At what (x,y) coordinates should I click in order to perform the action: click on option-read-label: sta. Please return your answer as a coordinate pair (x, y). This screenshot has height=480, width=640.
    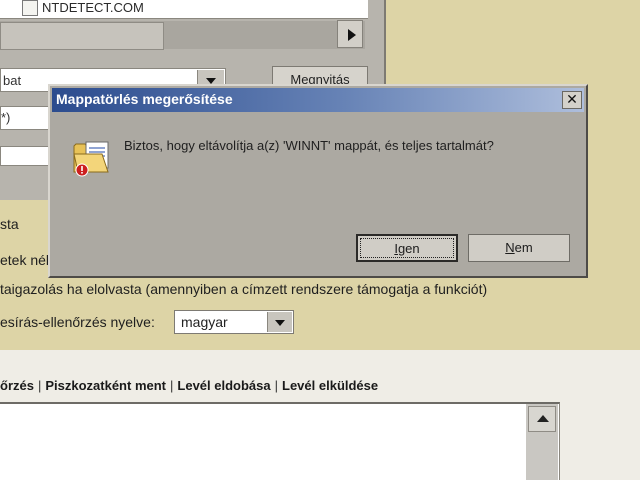
    Looking at the image, I should click on (9, 224).